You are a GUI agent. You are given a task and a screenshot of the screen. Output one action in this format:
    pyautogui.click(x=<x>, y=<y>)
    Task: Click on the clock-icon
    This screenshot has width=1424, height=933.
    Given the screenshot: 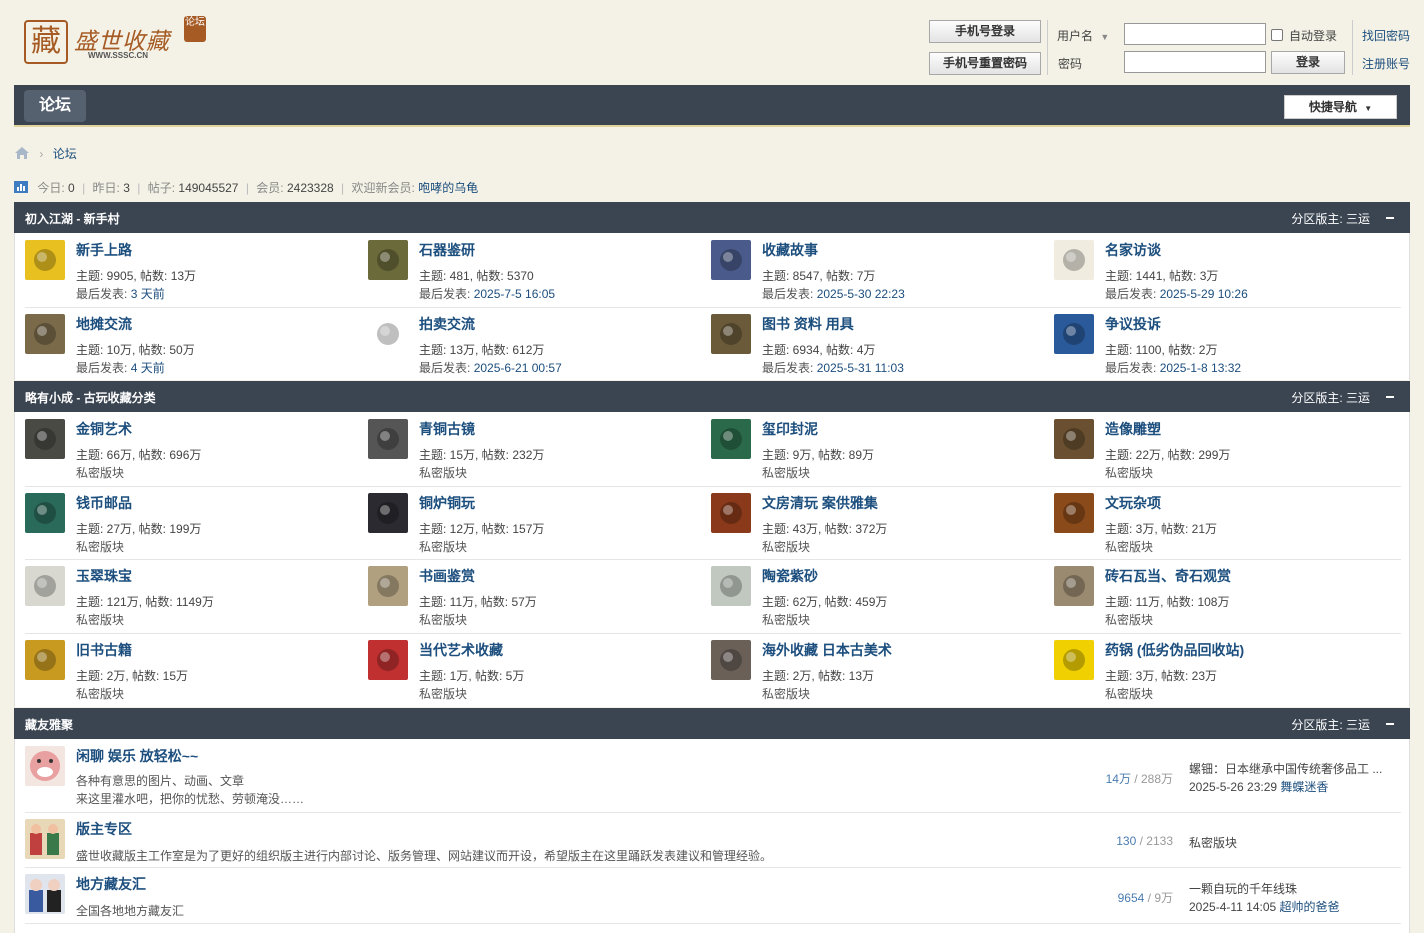 What is the action you would take?
    pyautogui.click(x=731, y=659)
    